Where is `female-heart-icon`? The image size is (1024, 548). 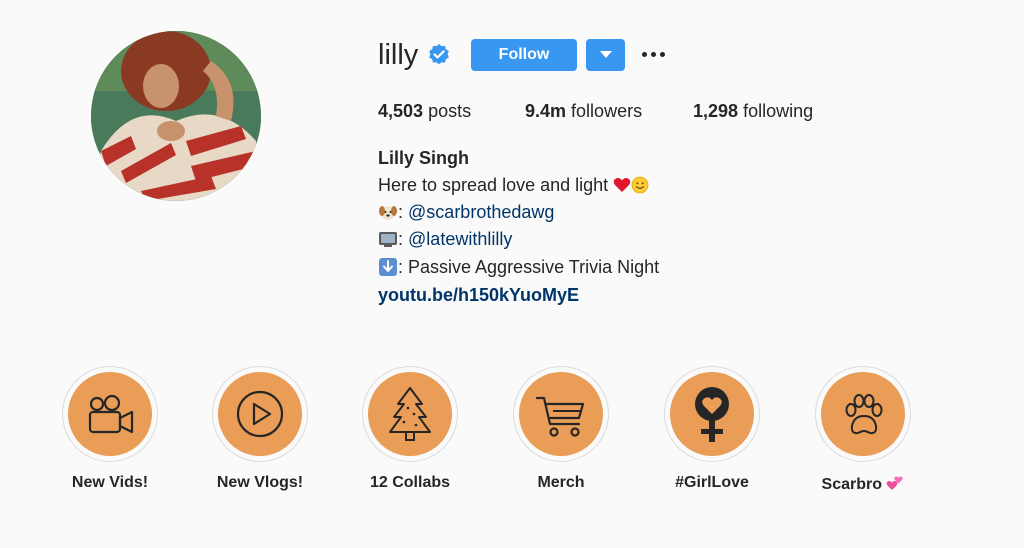 female-heart-icon is located at coordinates (712, 414).